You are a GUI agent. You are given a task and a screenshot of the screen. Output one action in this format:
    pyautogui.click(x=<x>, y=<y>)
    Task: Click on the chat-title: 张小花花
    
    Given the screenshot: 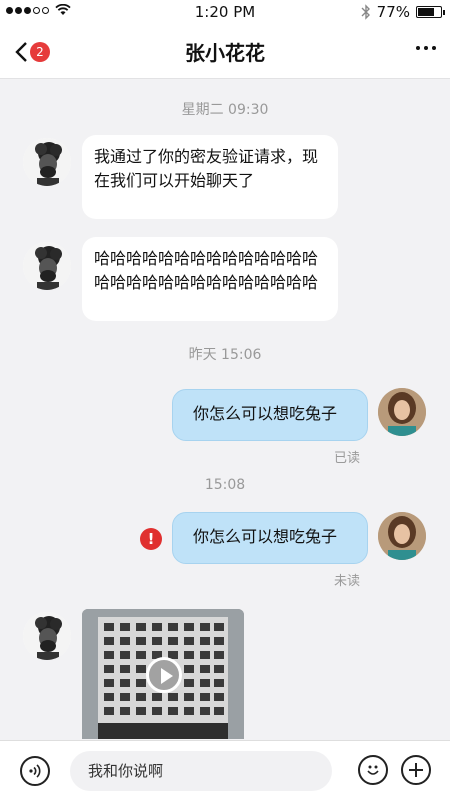 What is the action you would take?
    pyautogui.click(x=225, y=53)
    